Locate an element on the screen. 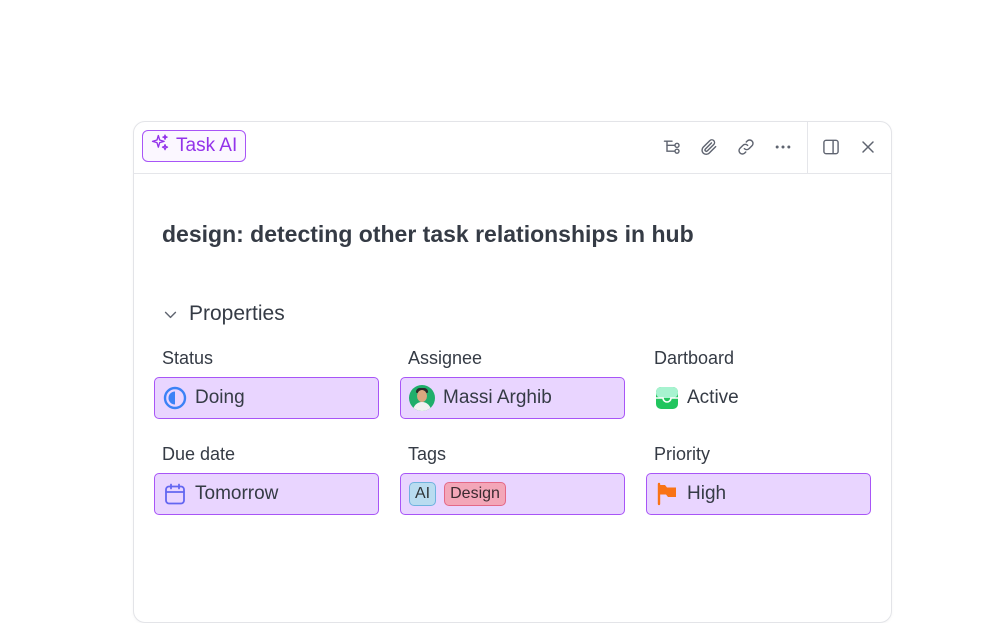 The image size is (1000, 623). properties-toggle: Properties is located at coordinates (223, 314).